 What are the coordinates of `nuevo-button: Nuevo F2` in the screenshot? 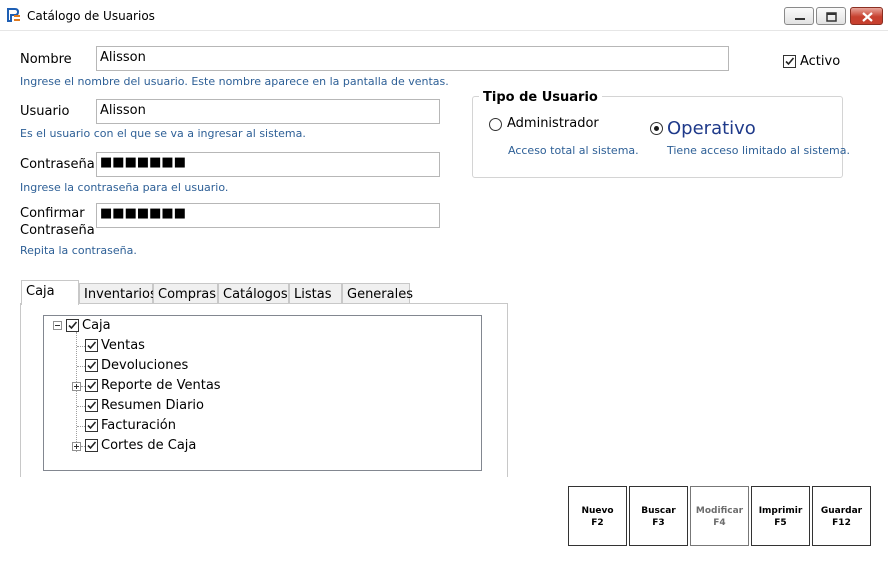 It's located at (597, 516).